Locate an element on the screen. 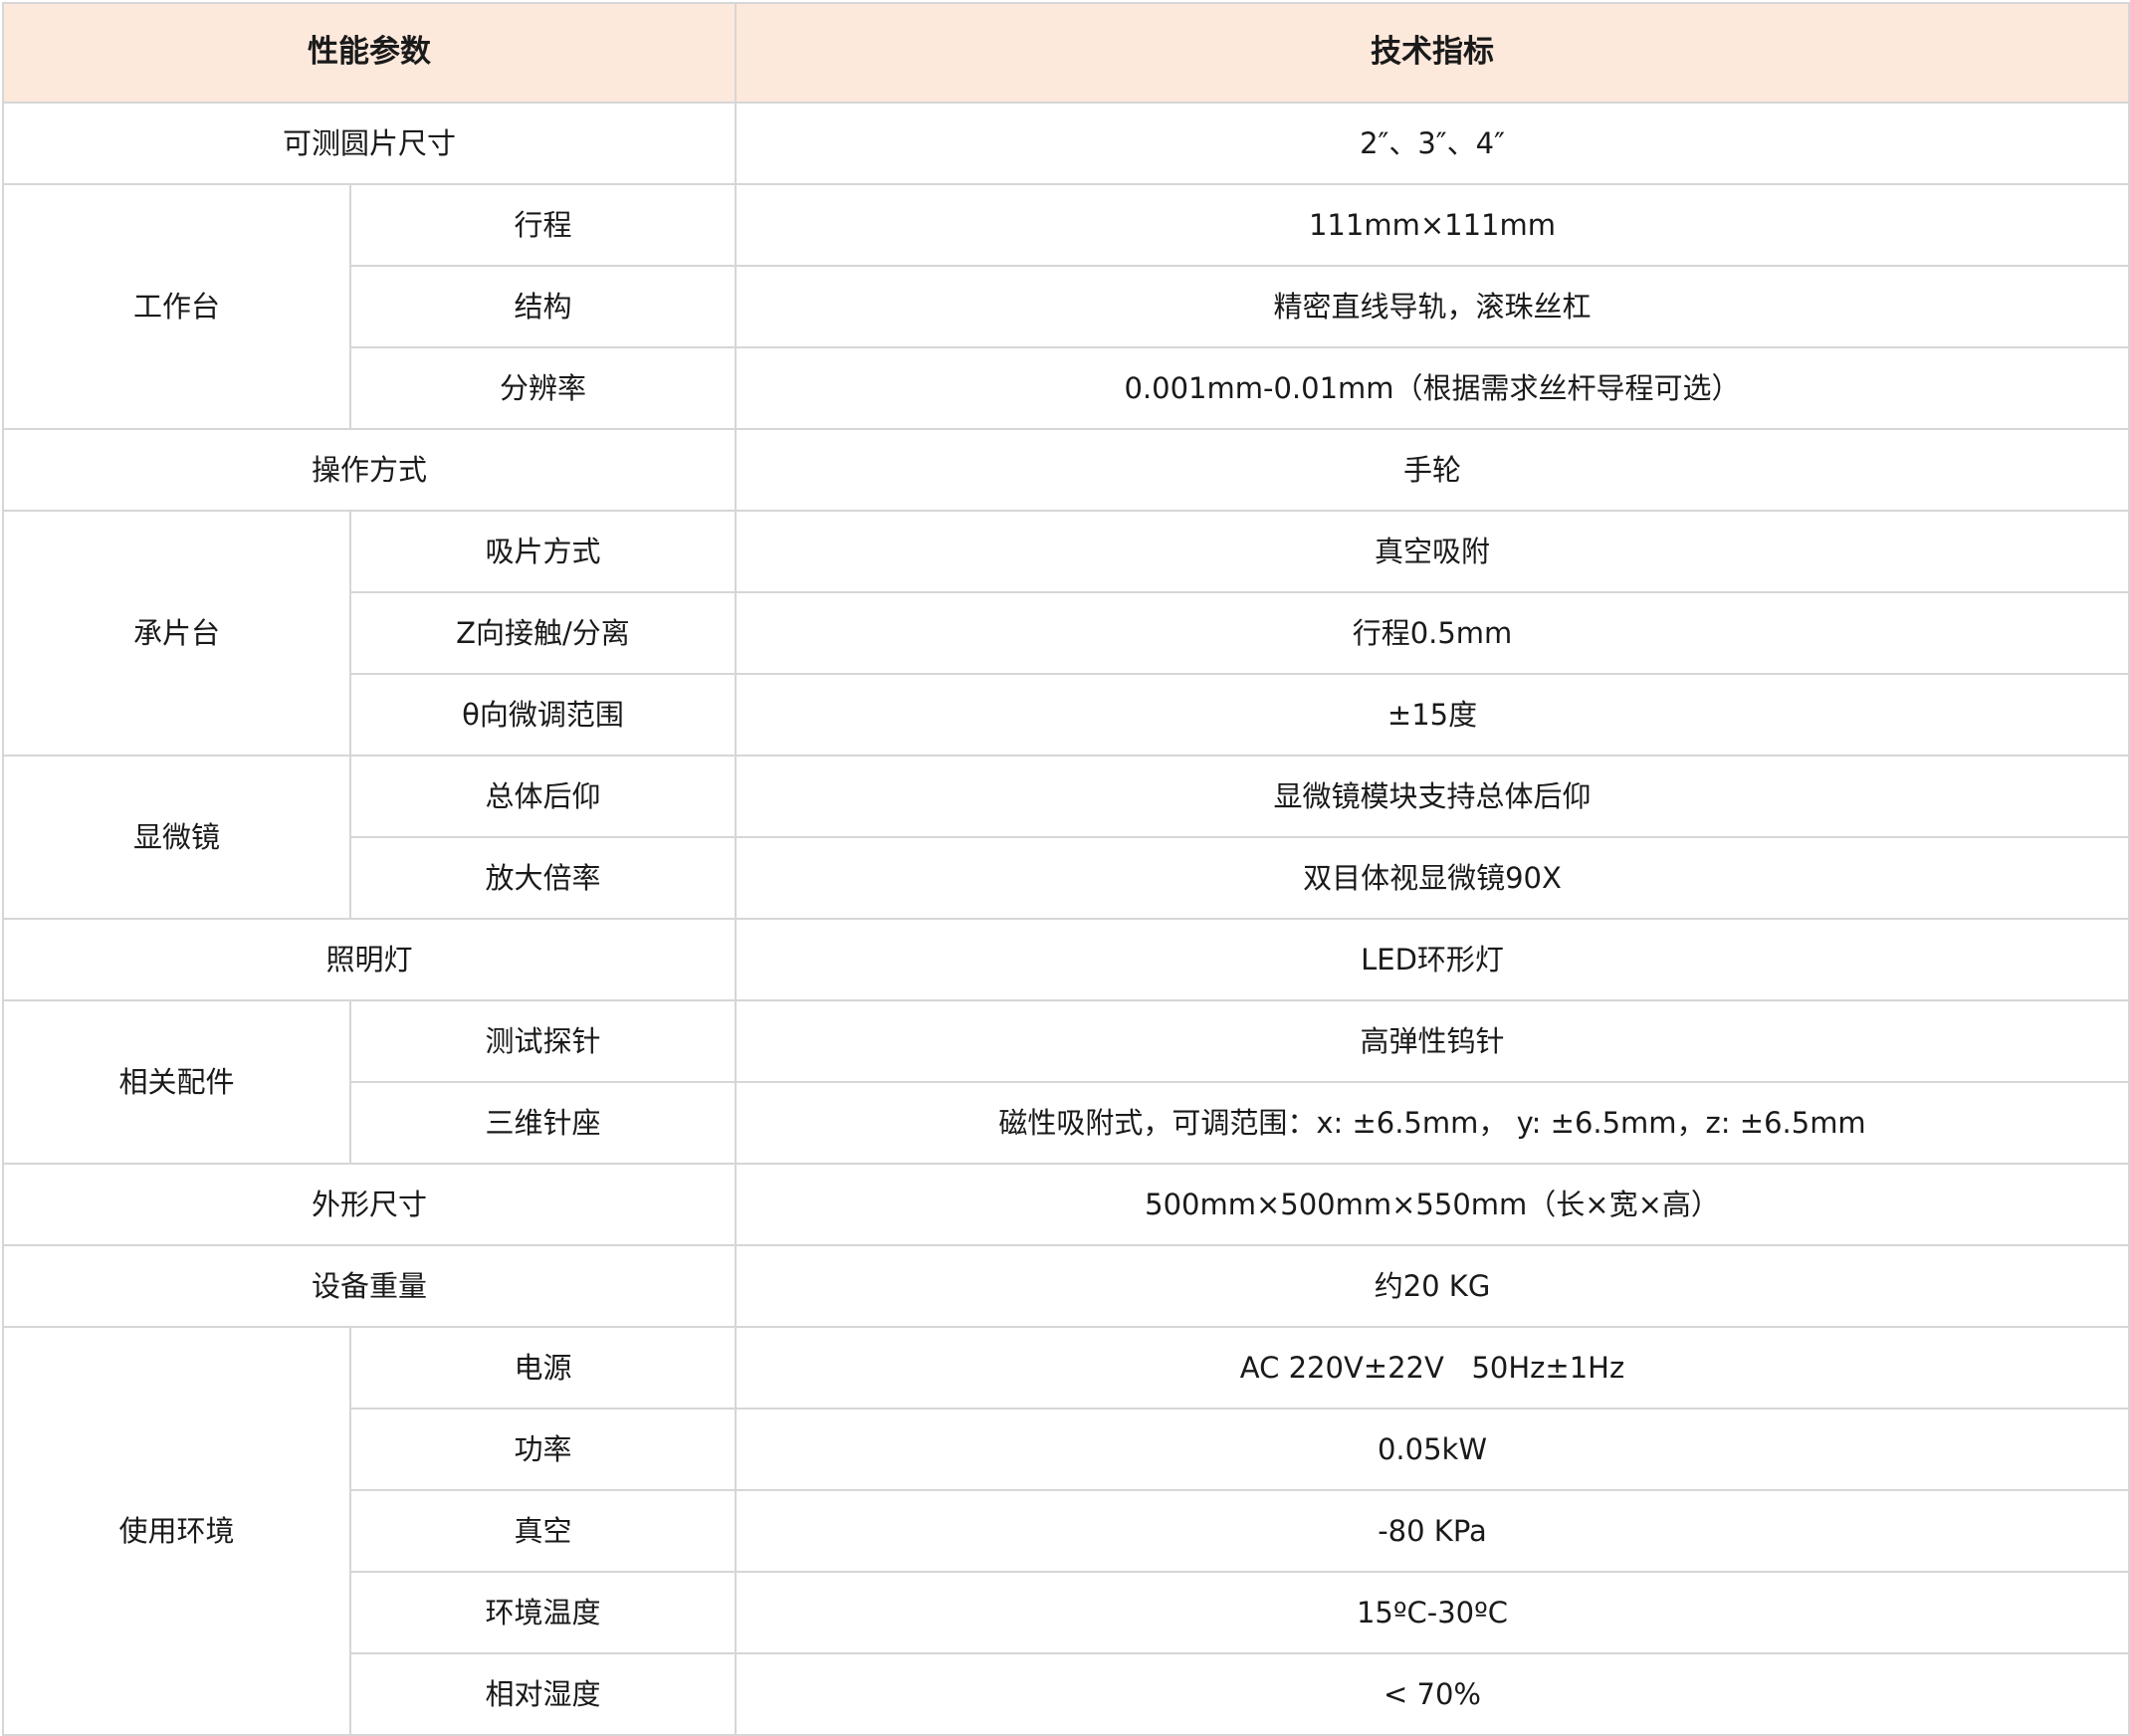 The width and height of the screenshot is (2130, 1736). group-label: 工作台 is located at coordinates (177, 307).